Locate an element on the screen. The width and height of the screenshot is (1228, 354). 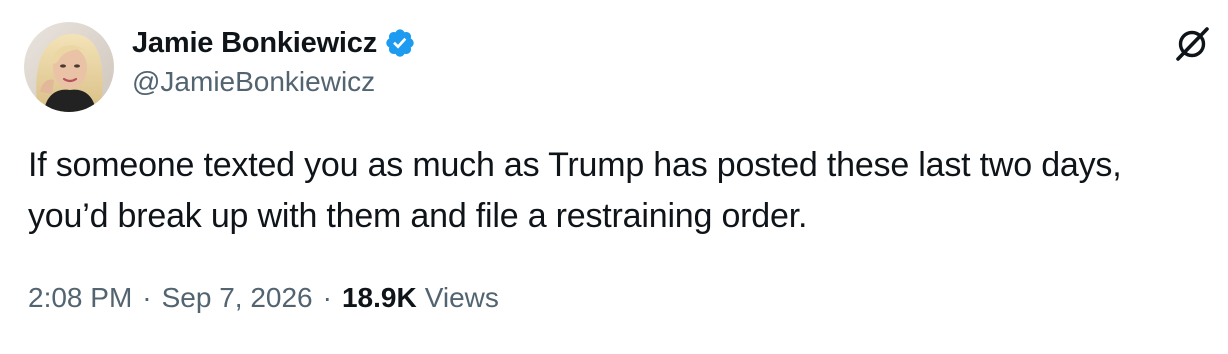
tweet-time: 2:08 PM is located at coordinates (80, 298).